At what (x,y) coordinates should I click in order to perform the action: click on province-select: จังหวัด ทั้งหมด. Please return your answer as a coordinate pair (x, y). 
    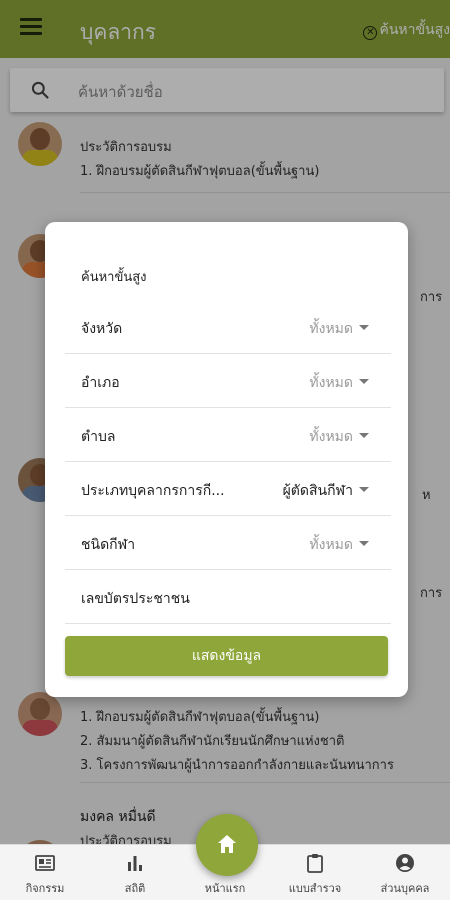
    Looking at the image, I should click on (228, 327).